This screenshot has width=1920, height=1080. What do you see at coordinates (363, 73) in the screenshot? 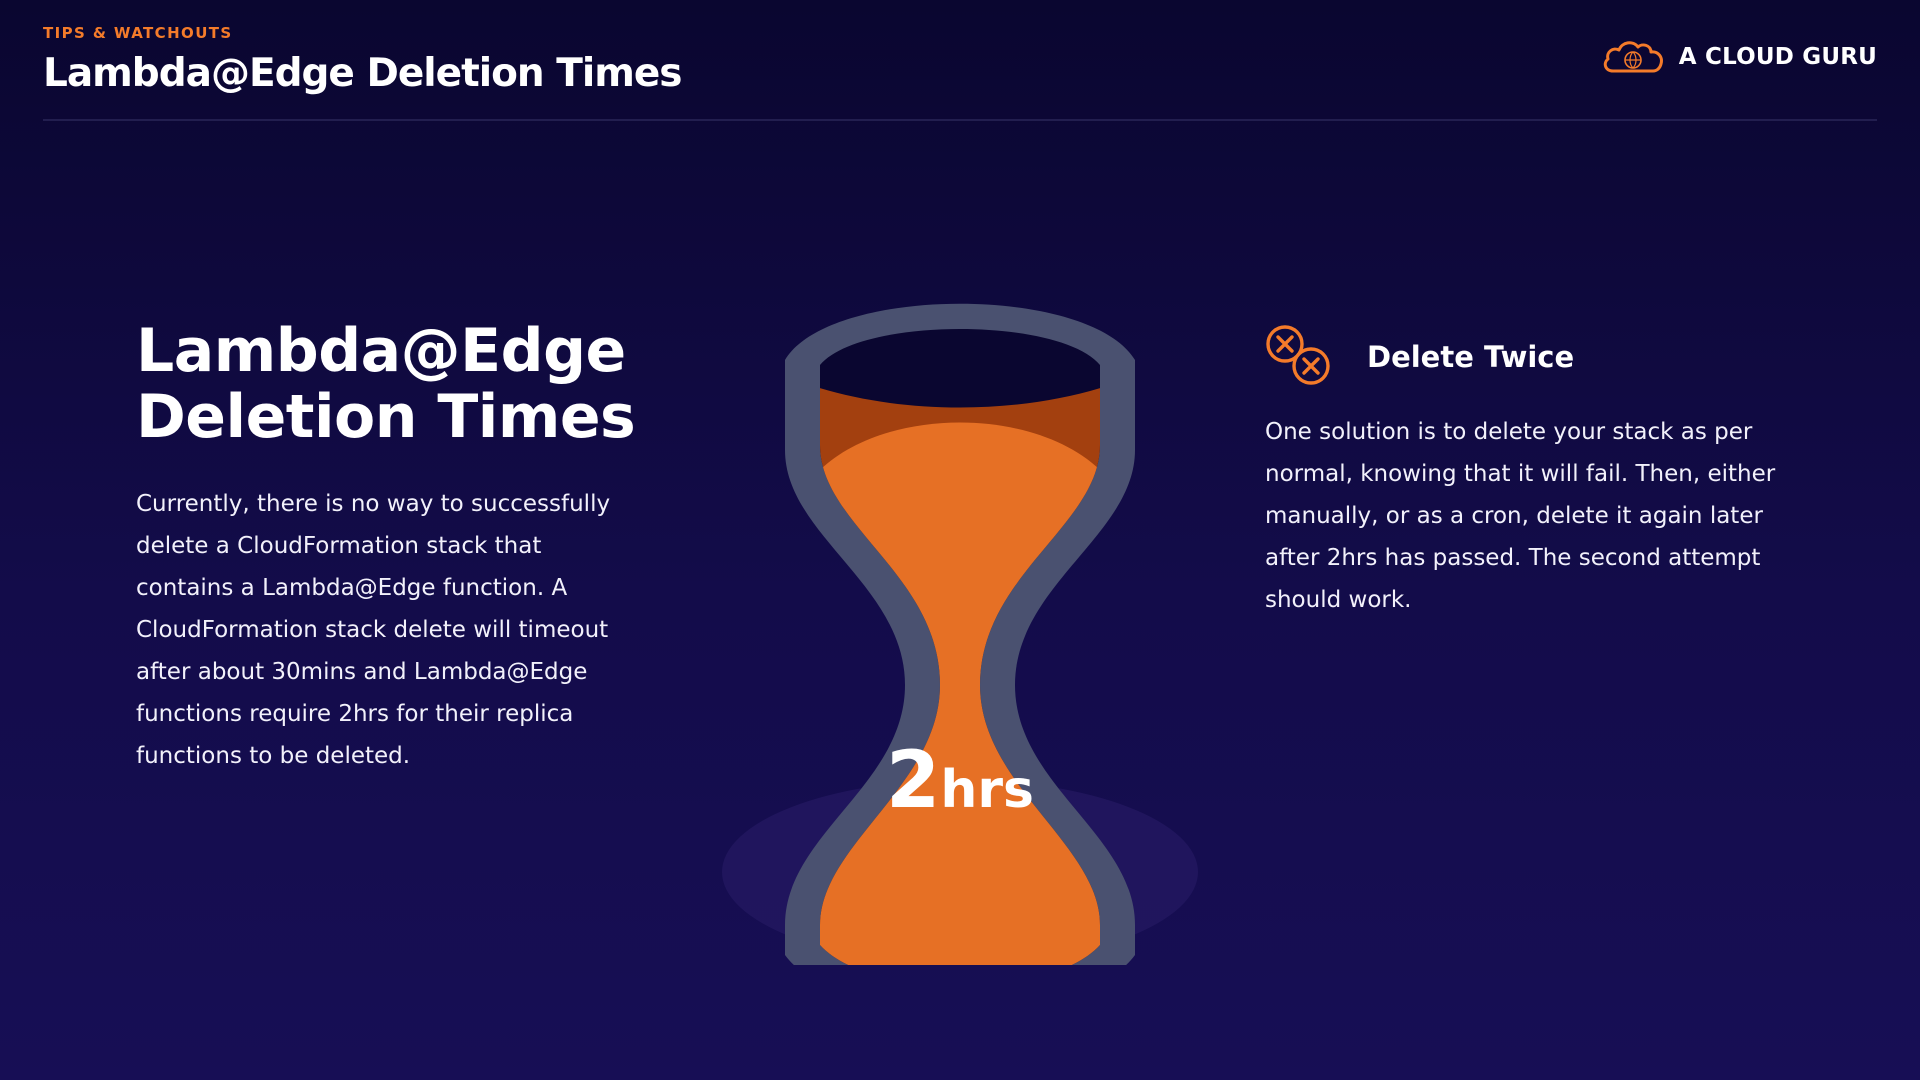
I see `page-title: Lambda@Edge Deletion Times` at bounding box center [363, 73].